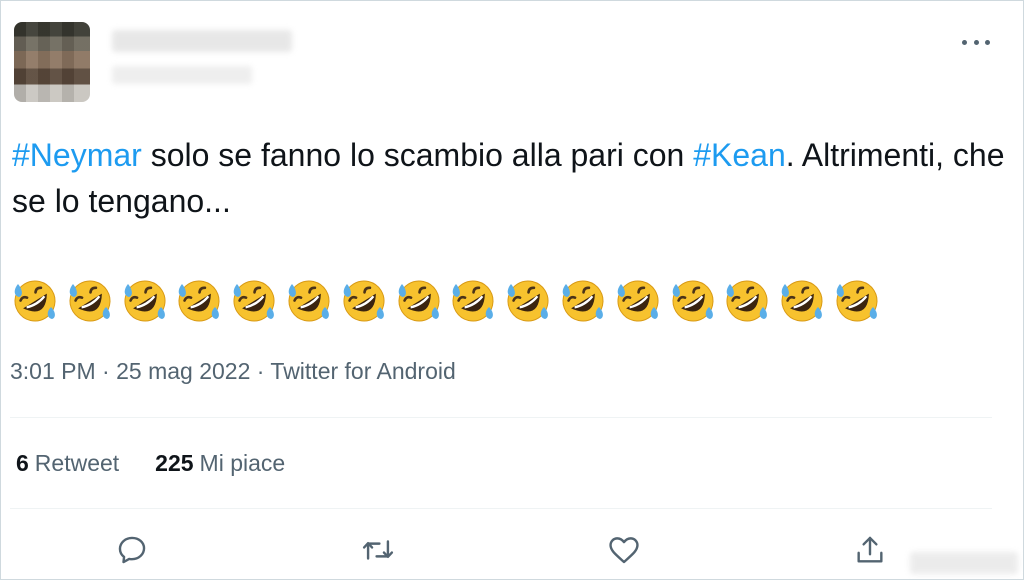 This screenshot has height=580, width=1024. I want to click on share-button, so click(870, 550).